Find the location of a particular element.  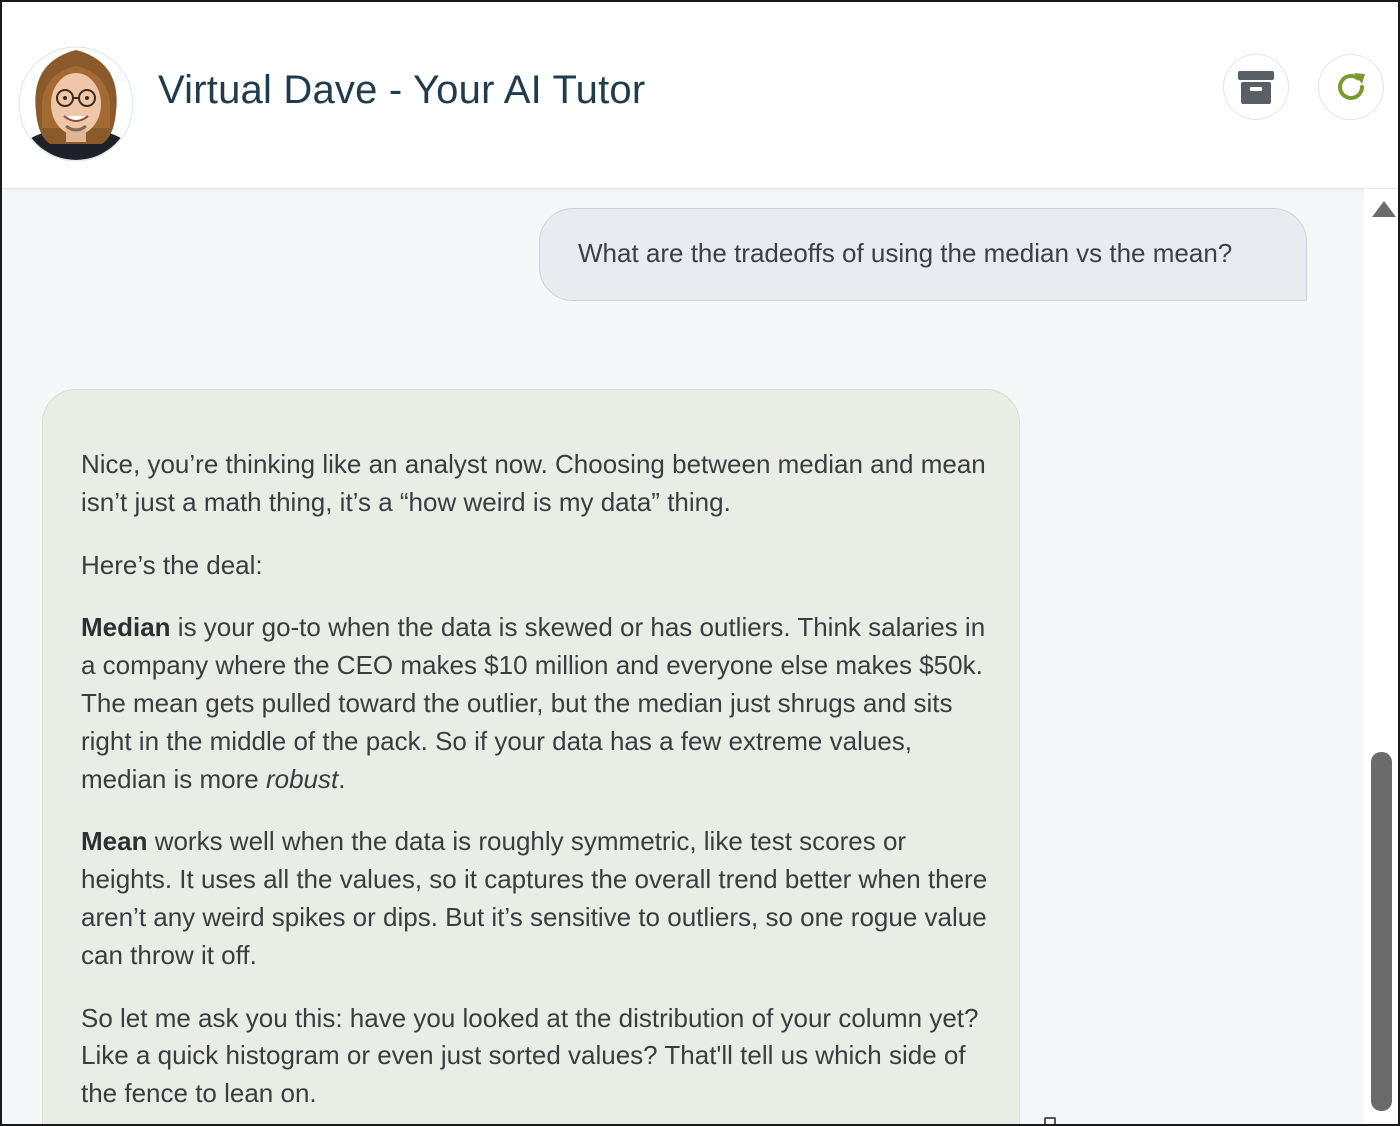

archive-button is located at coordinates (1256, 87).